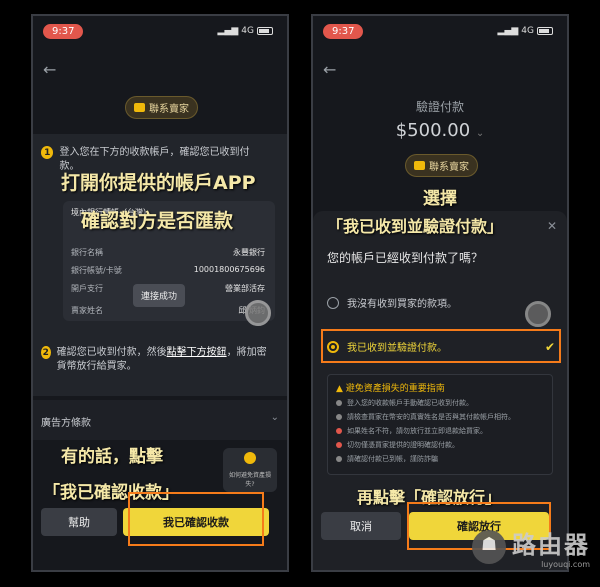 This screenshot has width=600, height=587. Describe the element at coordinates (250, 458) in the screenshot. I see `play-icon` at that location.